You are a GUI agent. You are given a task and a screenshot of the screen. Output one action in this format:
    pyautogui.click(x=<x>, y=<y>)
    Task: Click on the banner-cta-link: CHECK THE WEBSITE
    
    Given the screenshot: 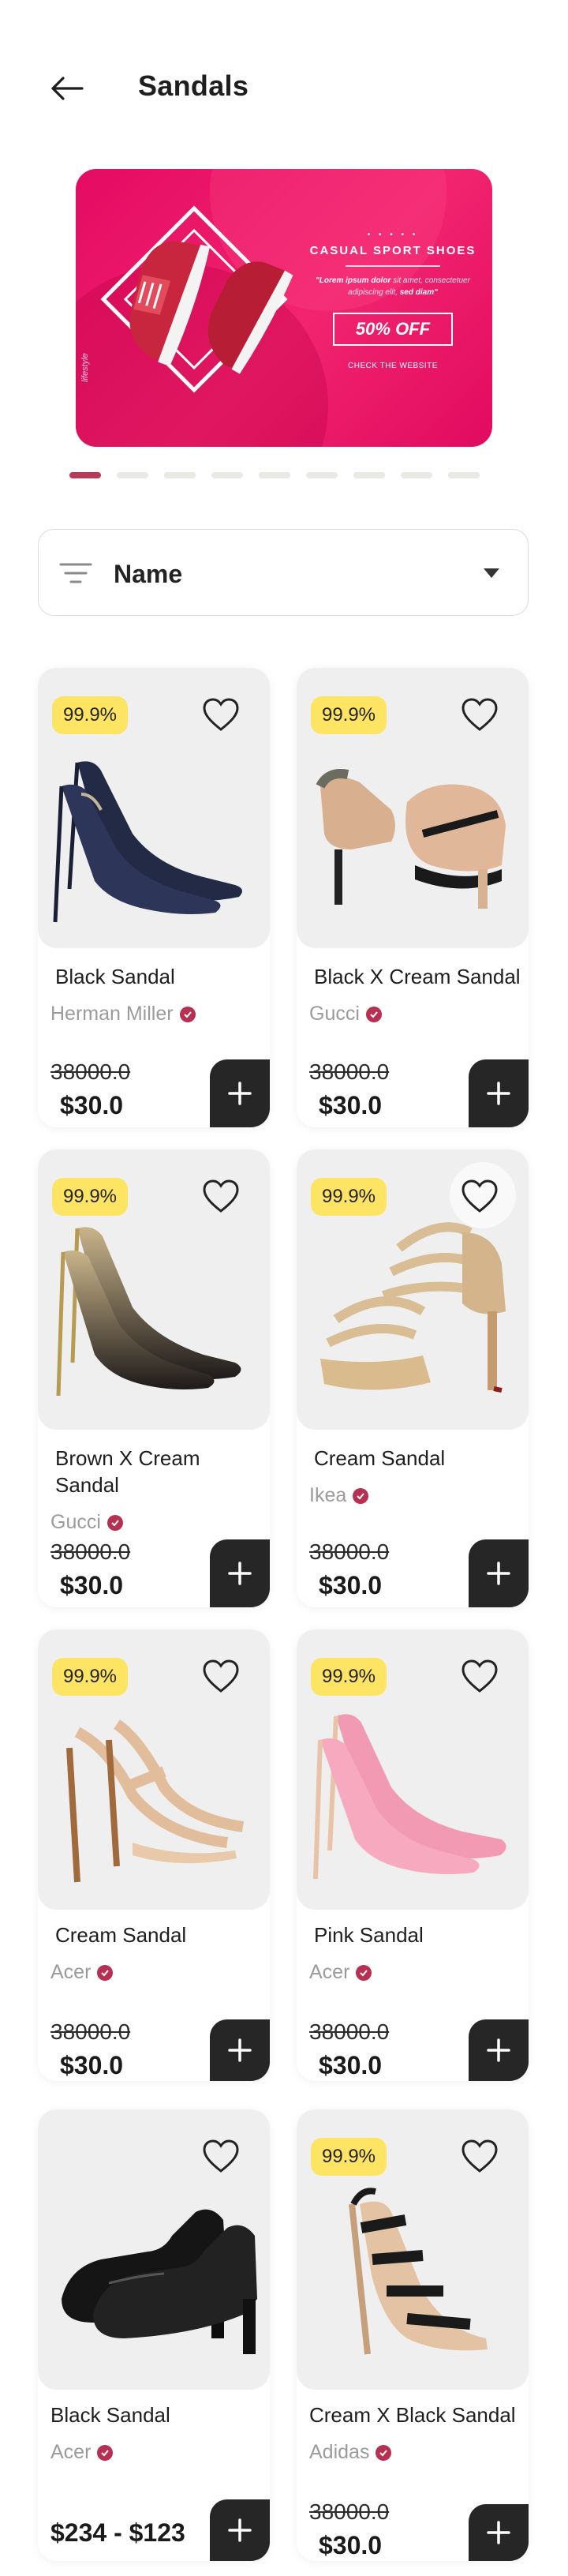 What is the action you would take?
    pyautogui.click(x=393, y=366)
    